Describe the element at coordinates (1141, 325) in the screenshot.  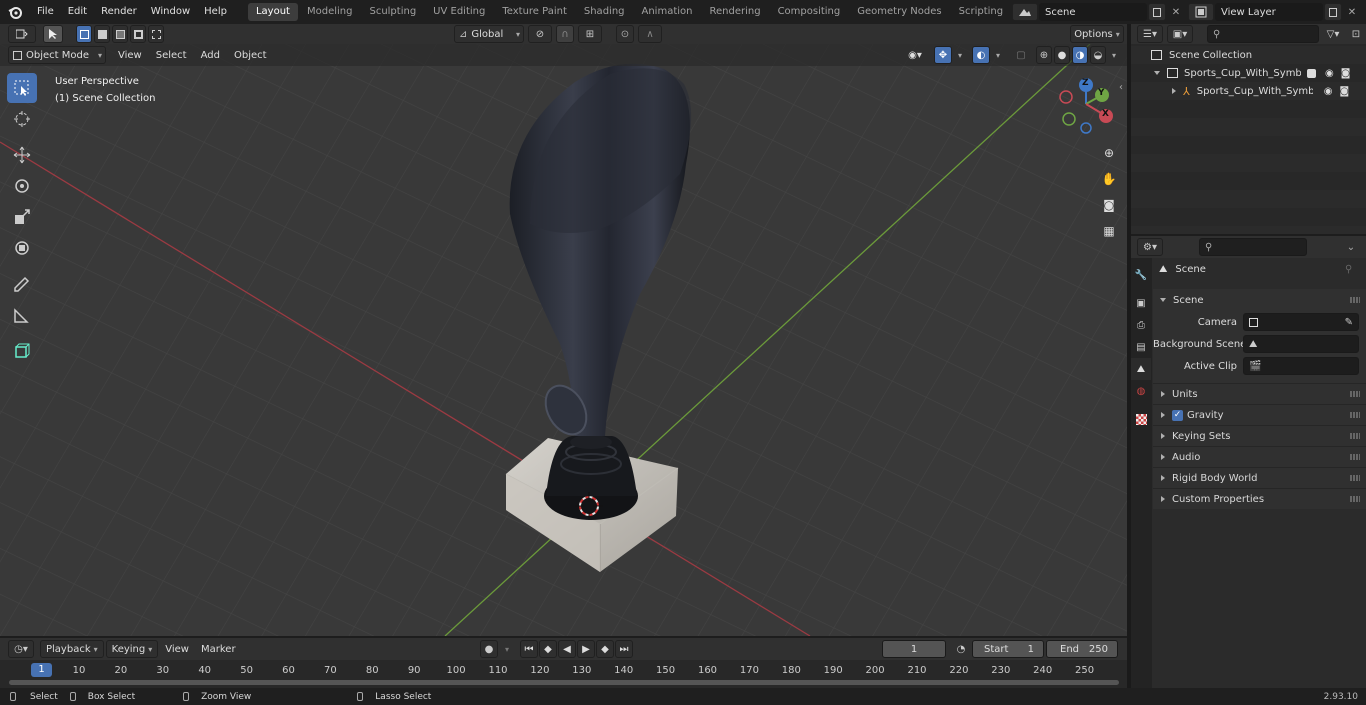
I see `tab-output: ⎙` at that location.